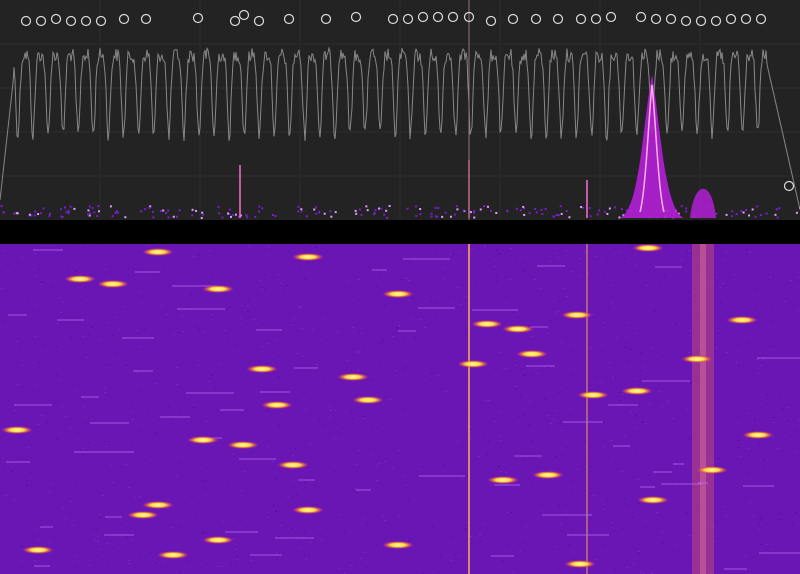  I want to click on carrier-band-core, so click(703, 409).